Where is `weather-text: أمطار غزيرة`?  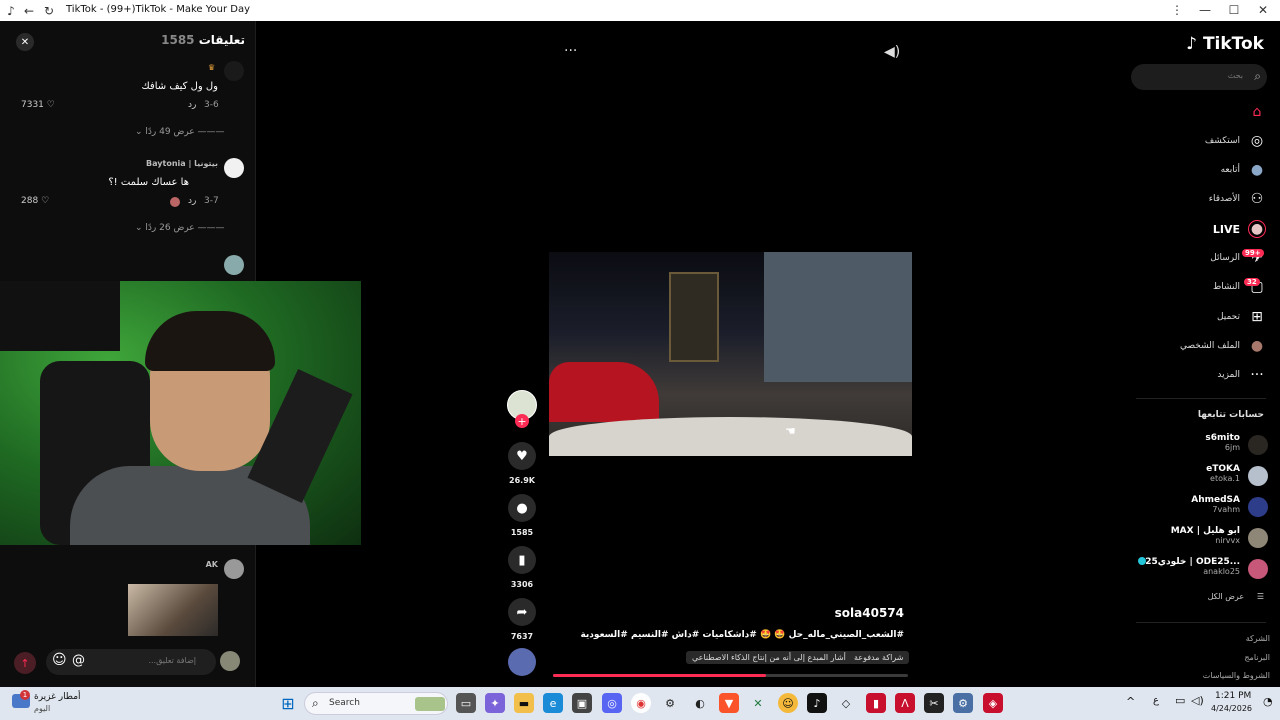 weather-text: أمطار غزيرة is located at coordinates (57, 697).